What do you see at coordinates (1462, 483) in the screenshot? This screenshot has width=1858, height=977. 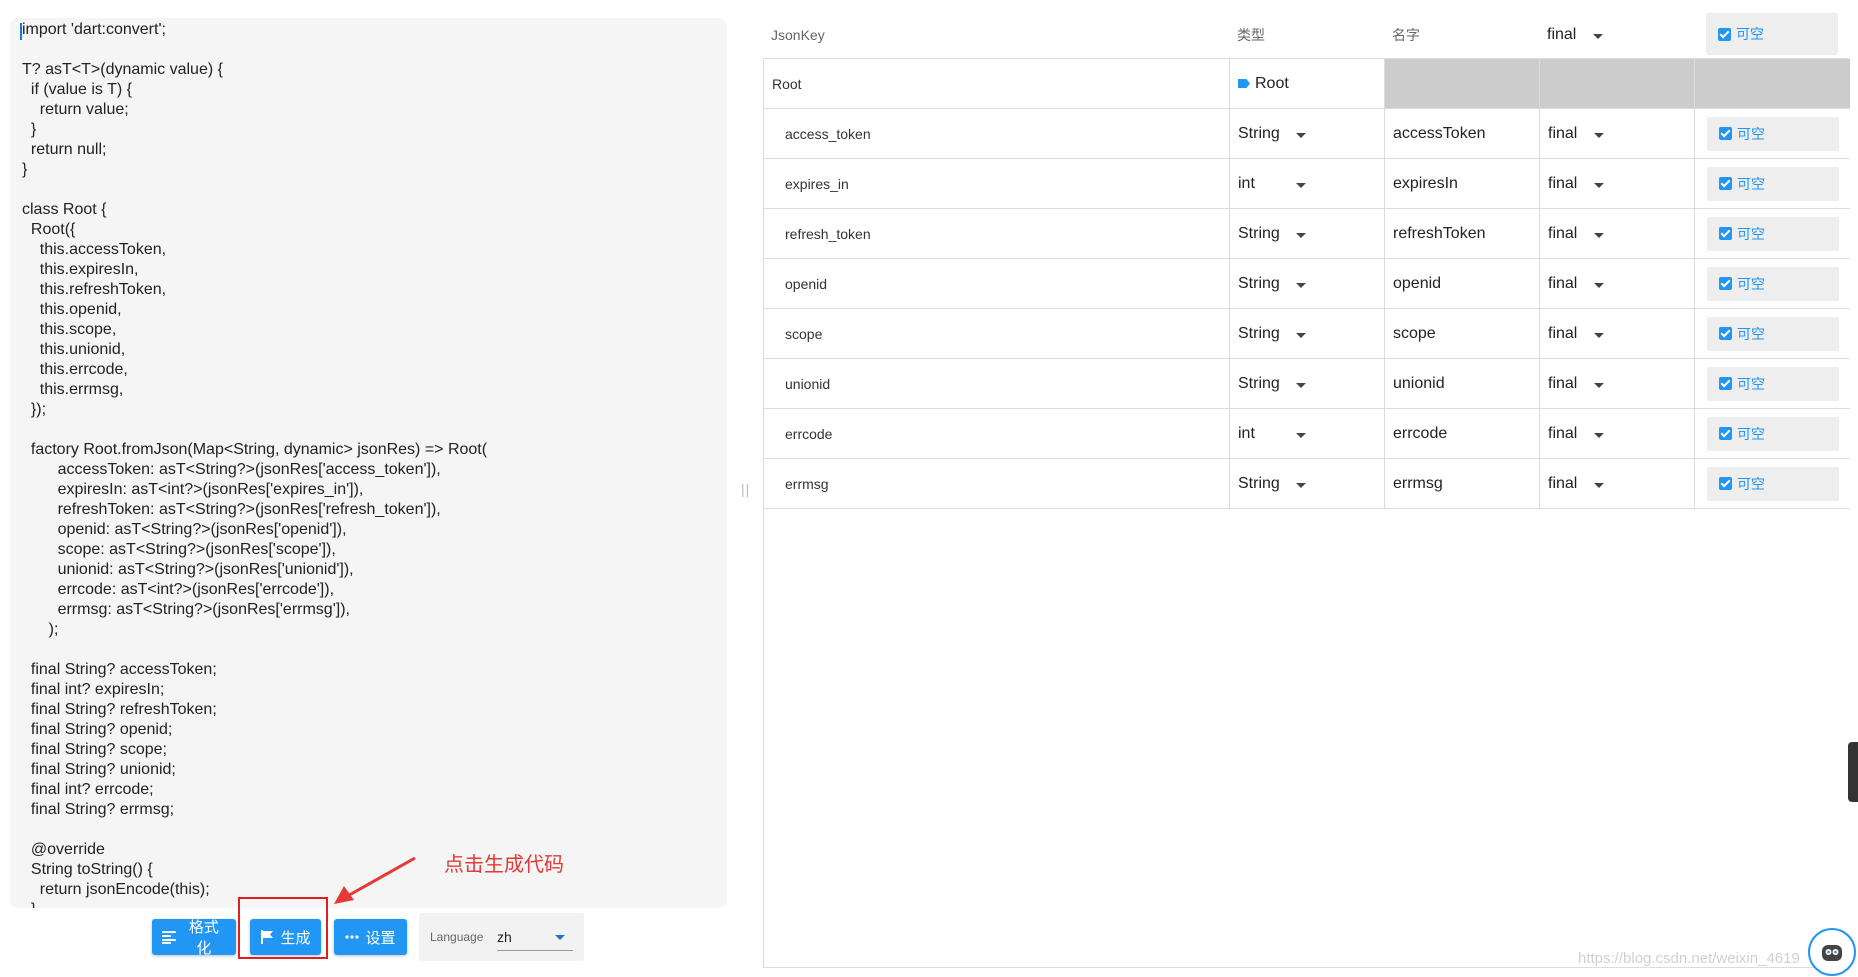 I see `name-input: errmsg` at bounding box center [1462, 483].